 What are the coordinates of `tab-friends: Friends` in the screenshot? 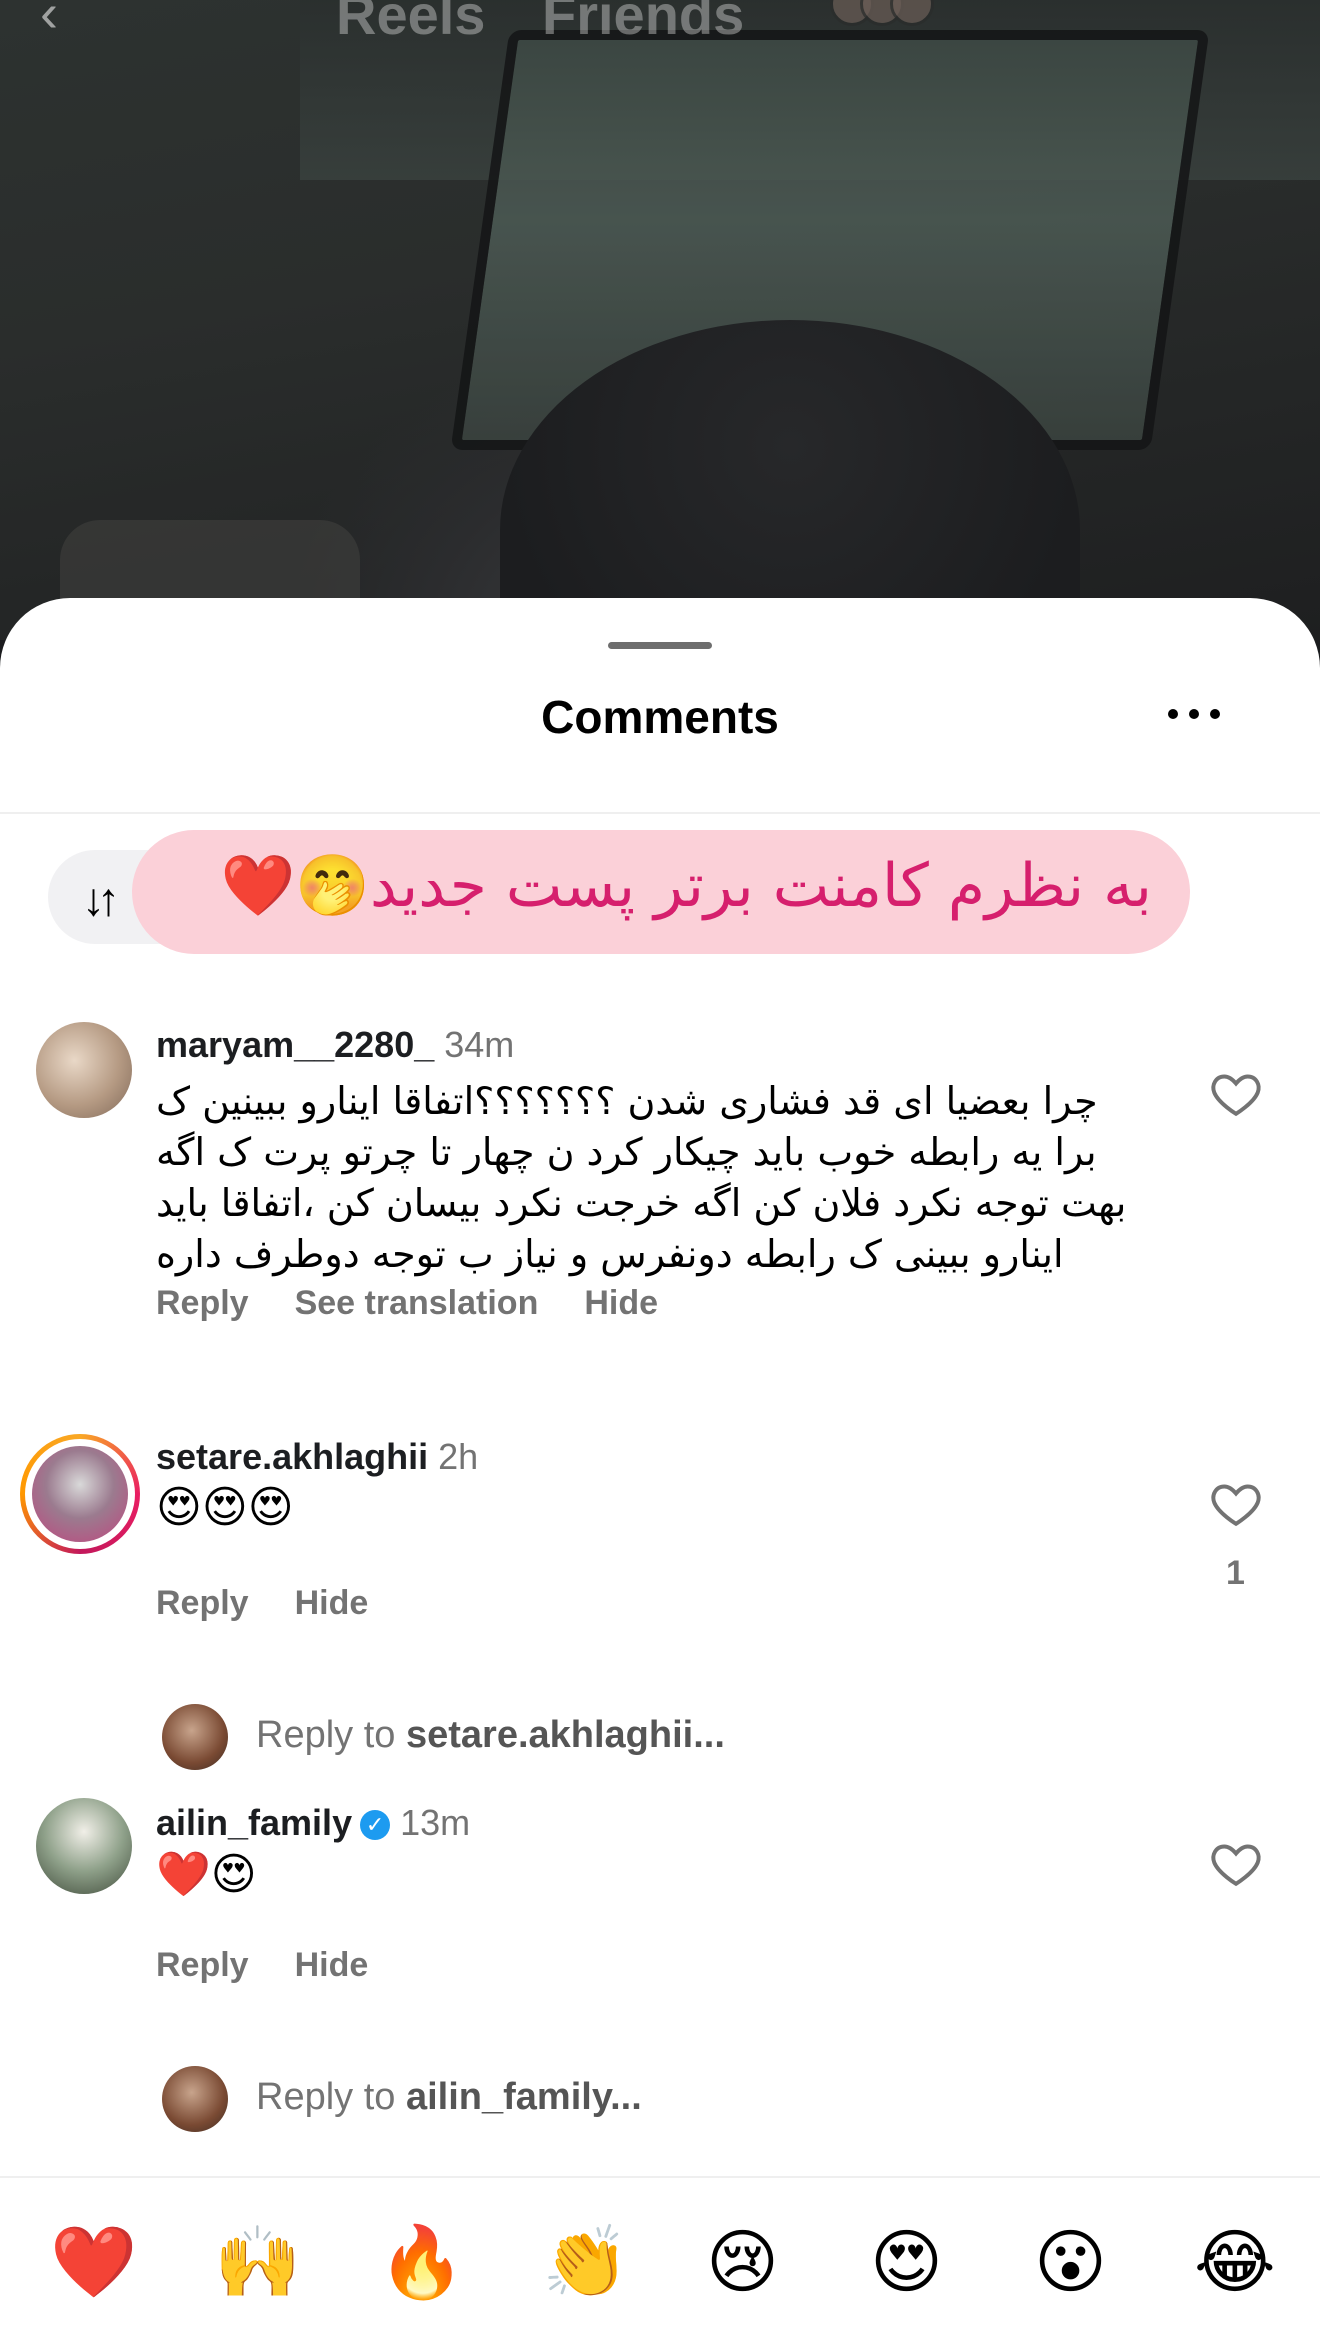 It's located at (643, 23).